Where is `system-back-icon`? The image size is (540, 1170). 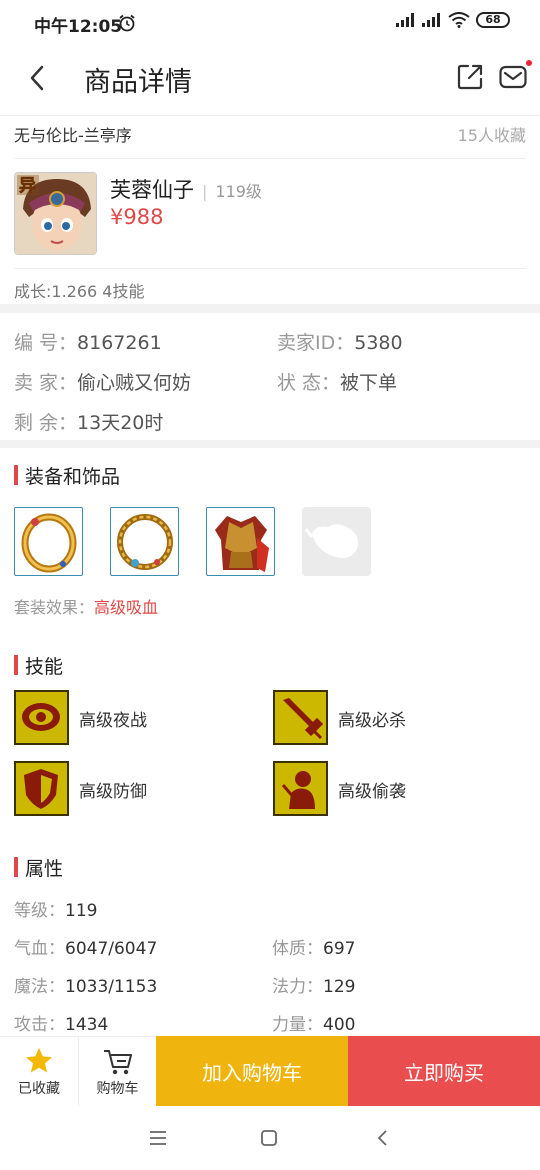 system-back-icon is located at coordinates (383, 1138).